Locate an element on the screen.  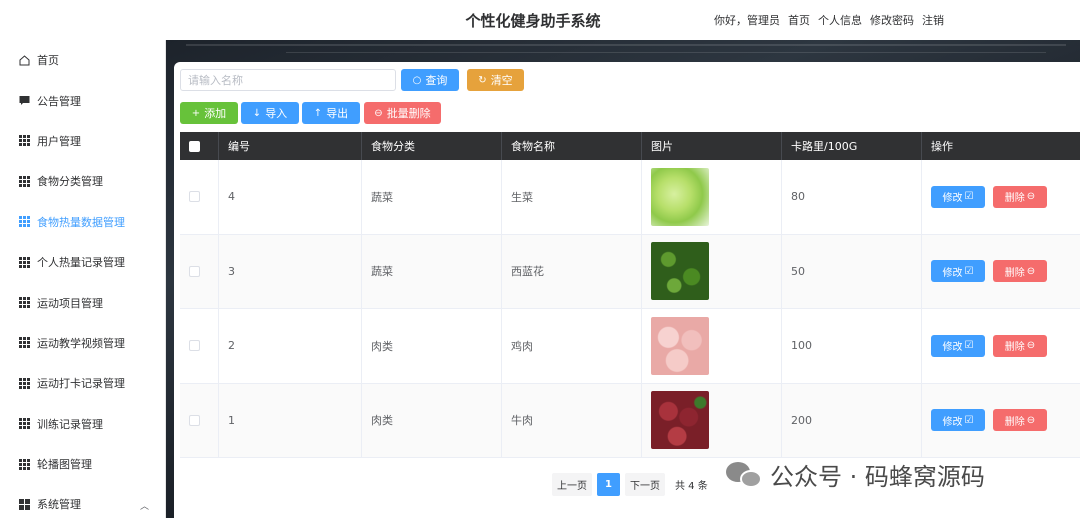
row-id: 3 is located at coordinates (290, 271).